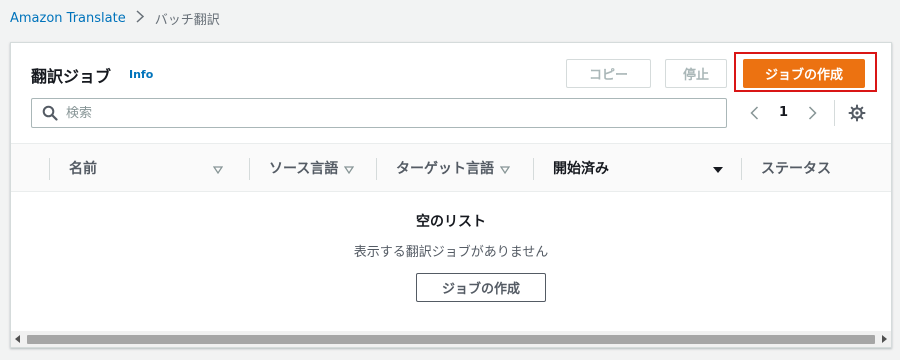  Describe the element at coordinates (304, 169) in the screenshot. I see `column-header-label: ソース言語` at that location.